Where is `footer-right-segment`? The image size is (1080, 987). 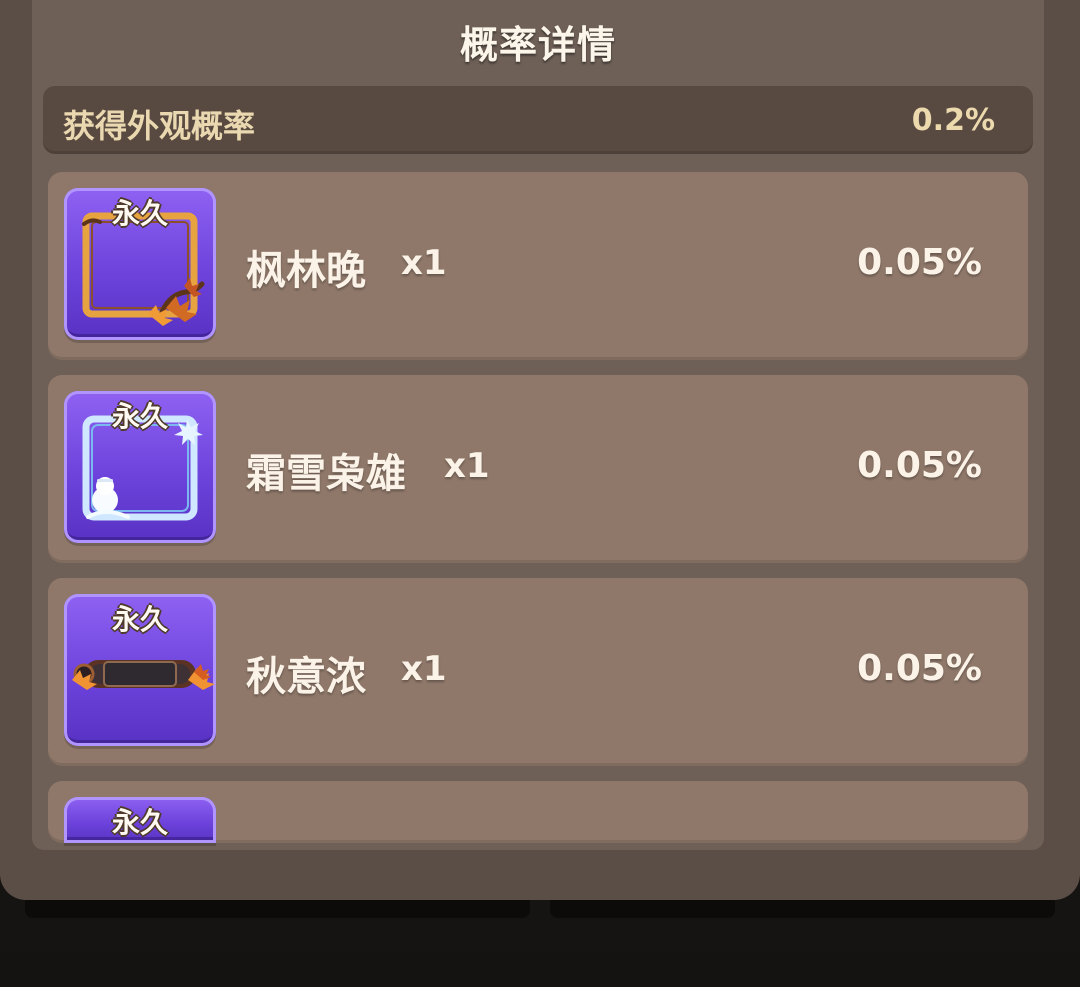
footer-right-segment is located at coordinates (802, 909).